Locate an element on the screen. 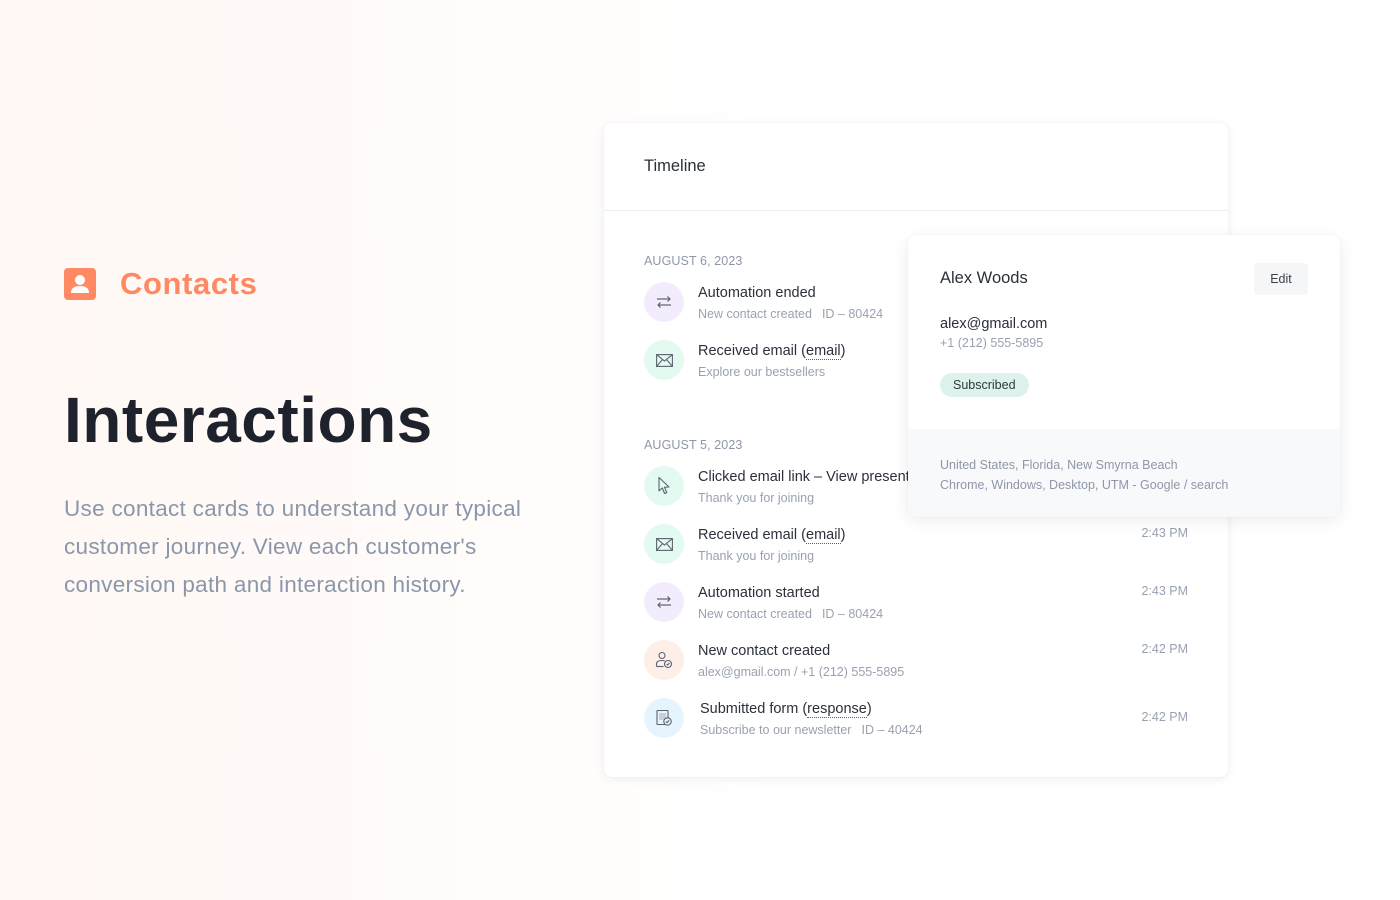  timeline-header: Timeline is located at coordinates (916, 167).